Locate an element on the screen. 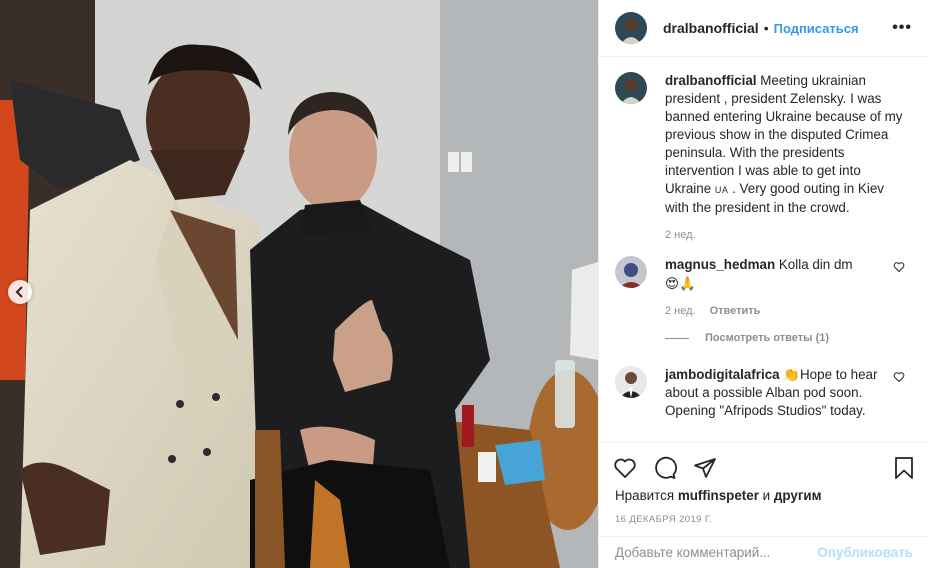 Image resolution: width=928 pixels, height=568 pixels. comment-username: magnus_hedman is located at coordinates (720, 264).